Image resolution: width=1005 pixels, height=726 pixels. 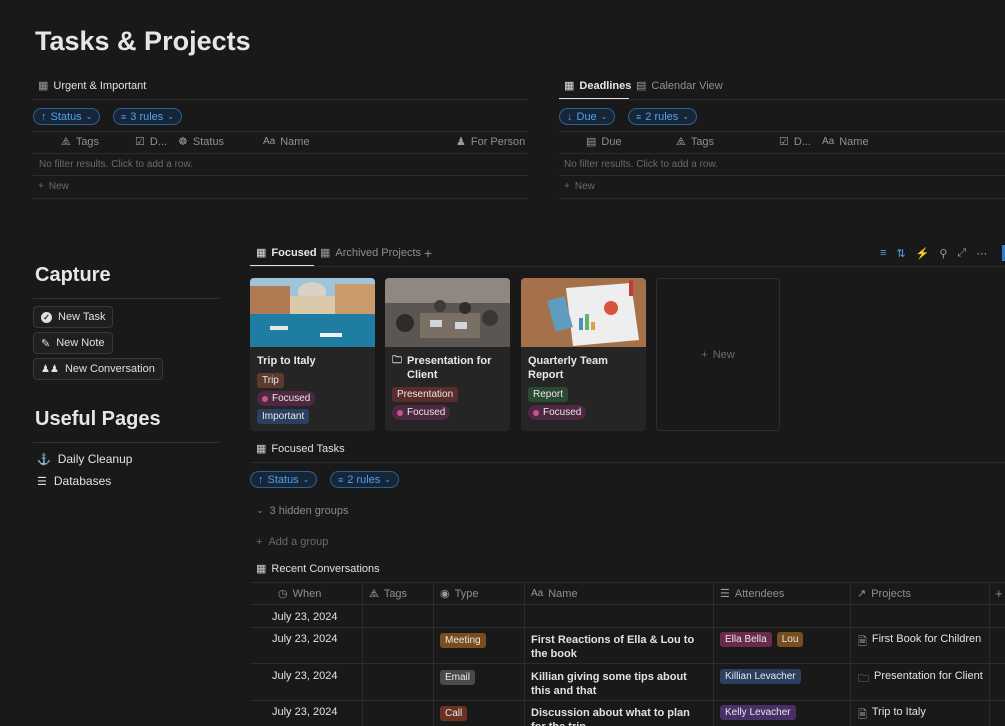 What do you see at coordinates (752, 594) in the screenshot?
I see `col-attendees: ☰ Attendees` at bounding box center [752, 594].